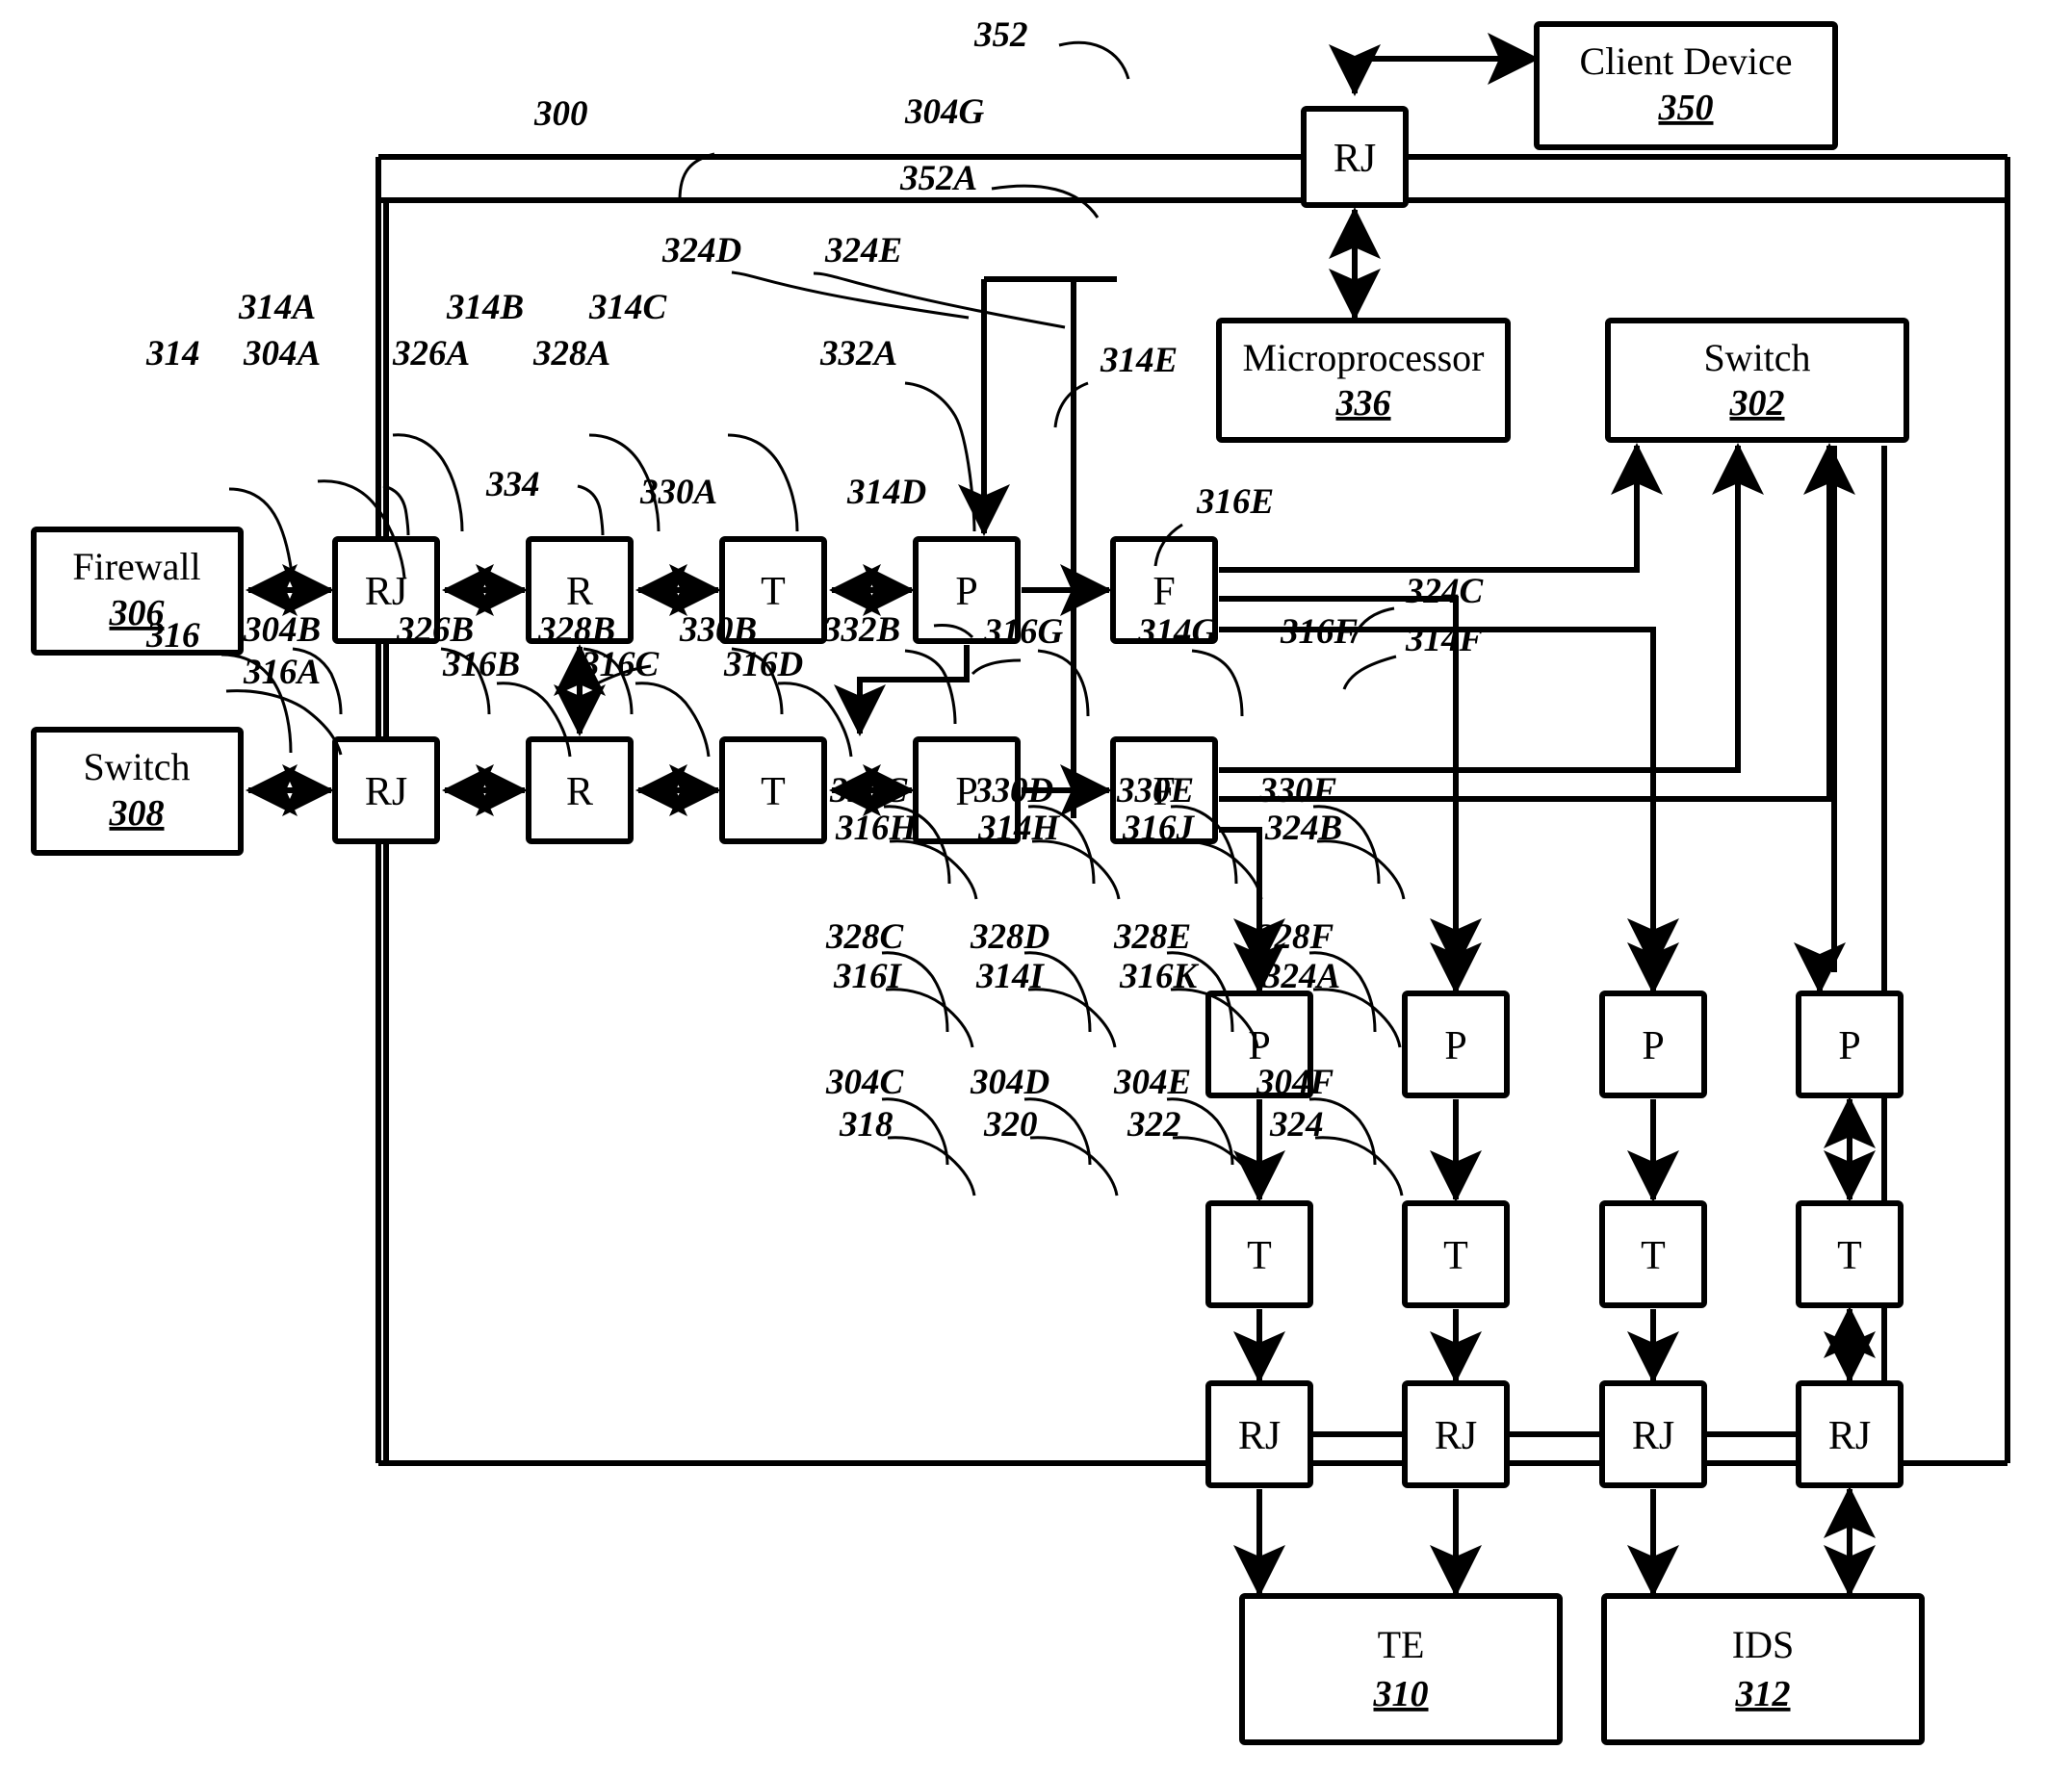 The image size is (2072, 1776). Describe the element at coordinates (172, 353) in the screenshot. I see `reference-numeral-314: 314` at that location.